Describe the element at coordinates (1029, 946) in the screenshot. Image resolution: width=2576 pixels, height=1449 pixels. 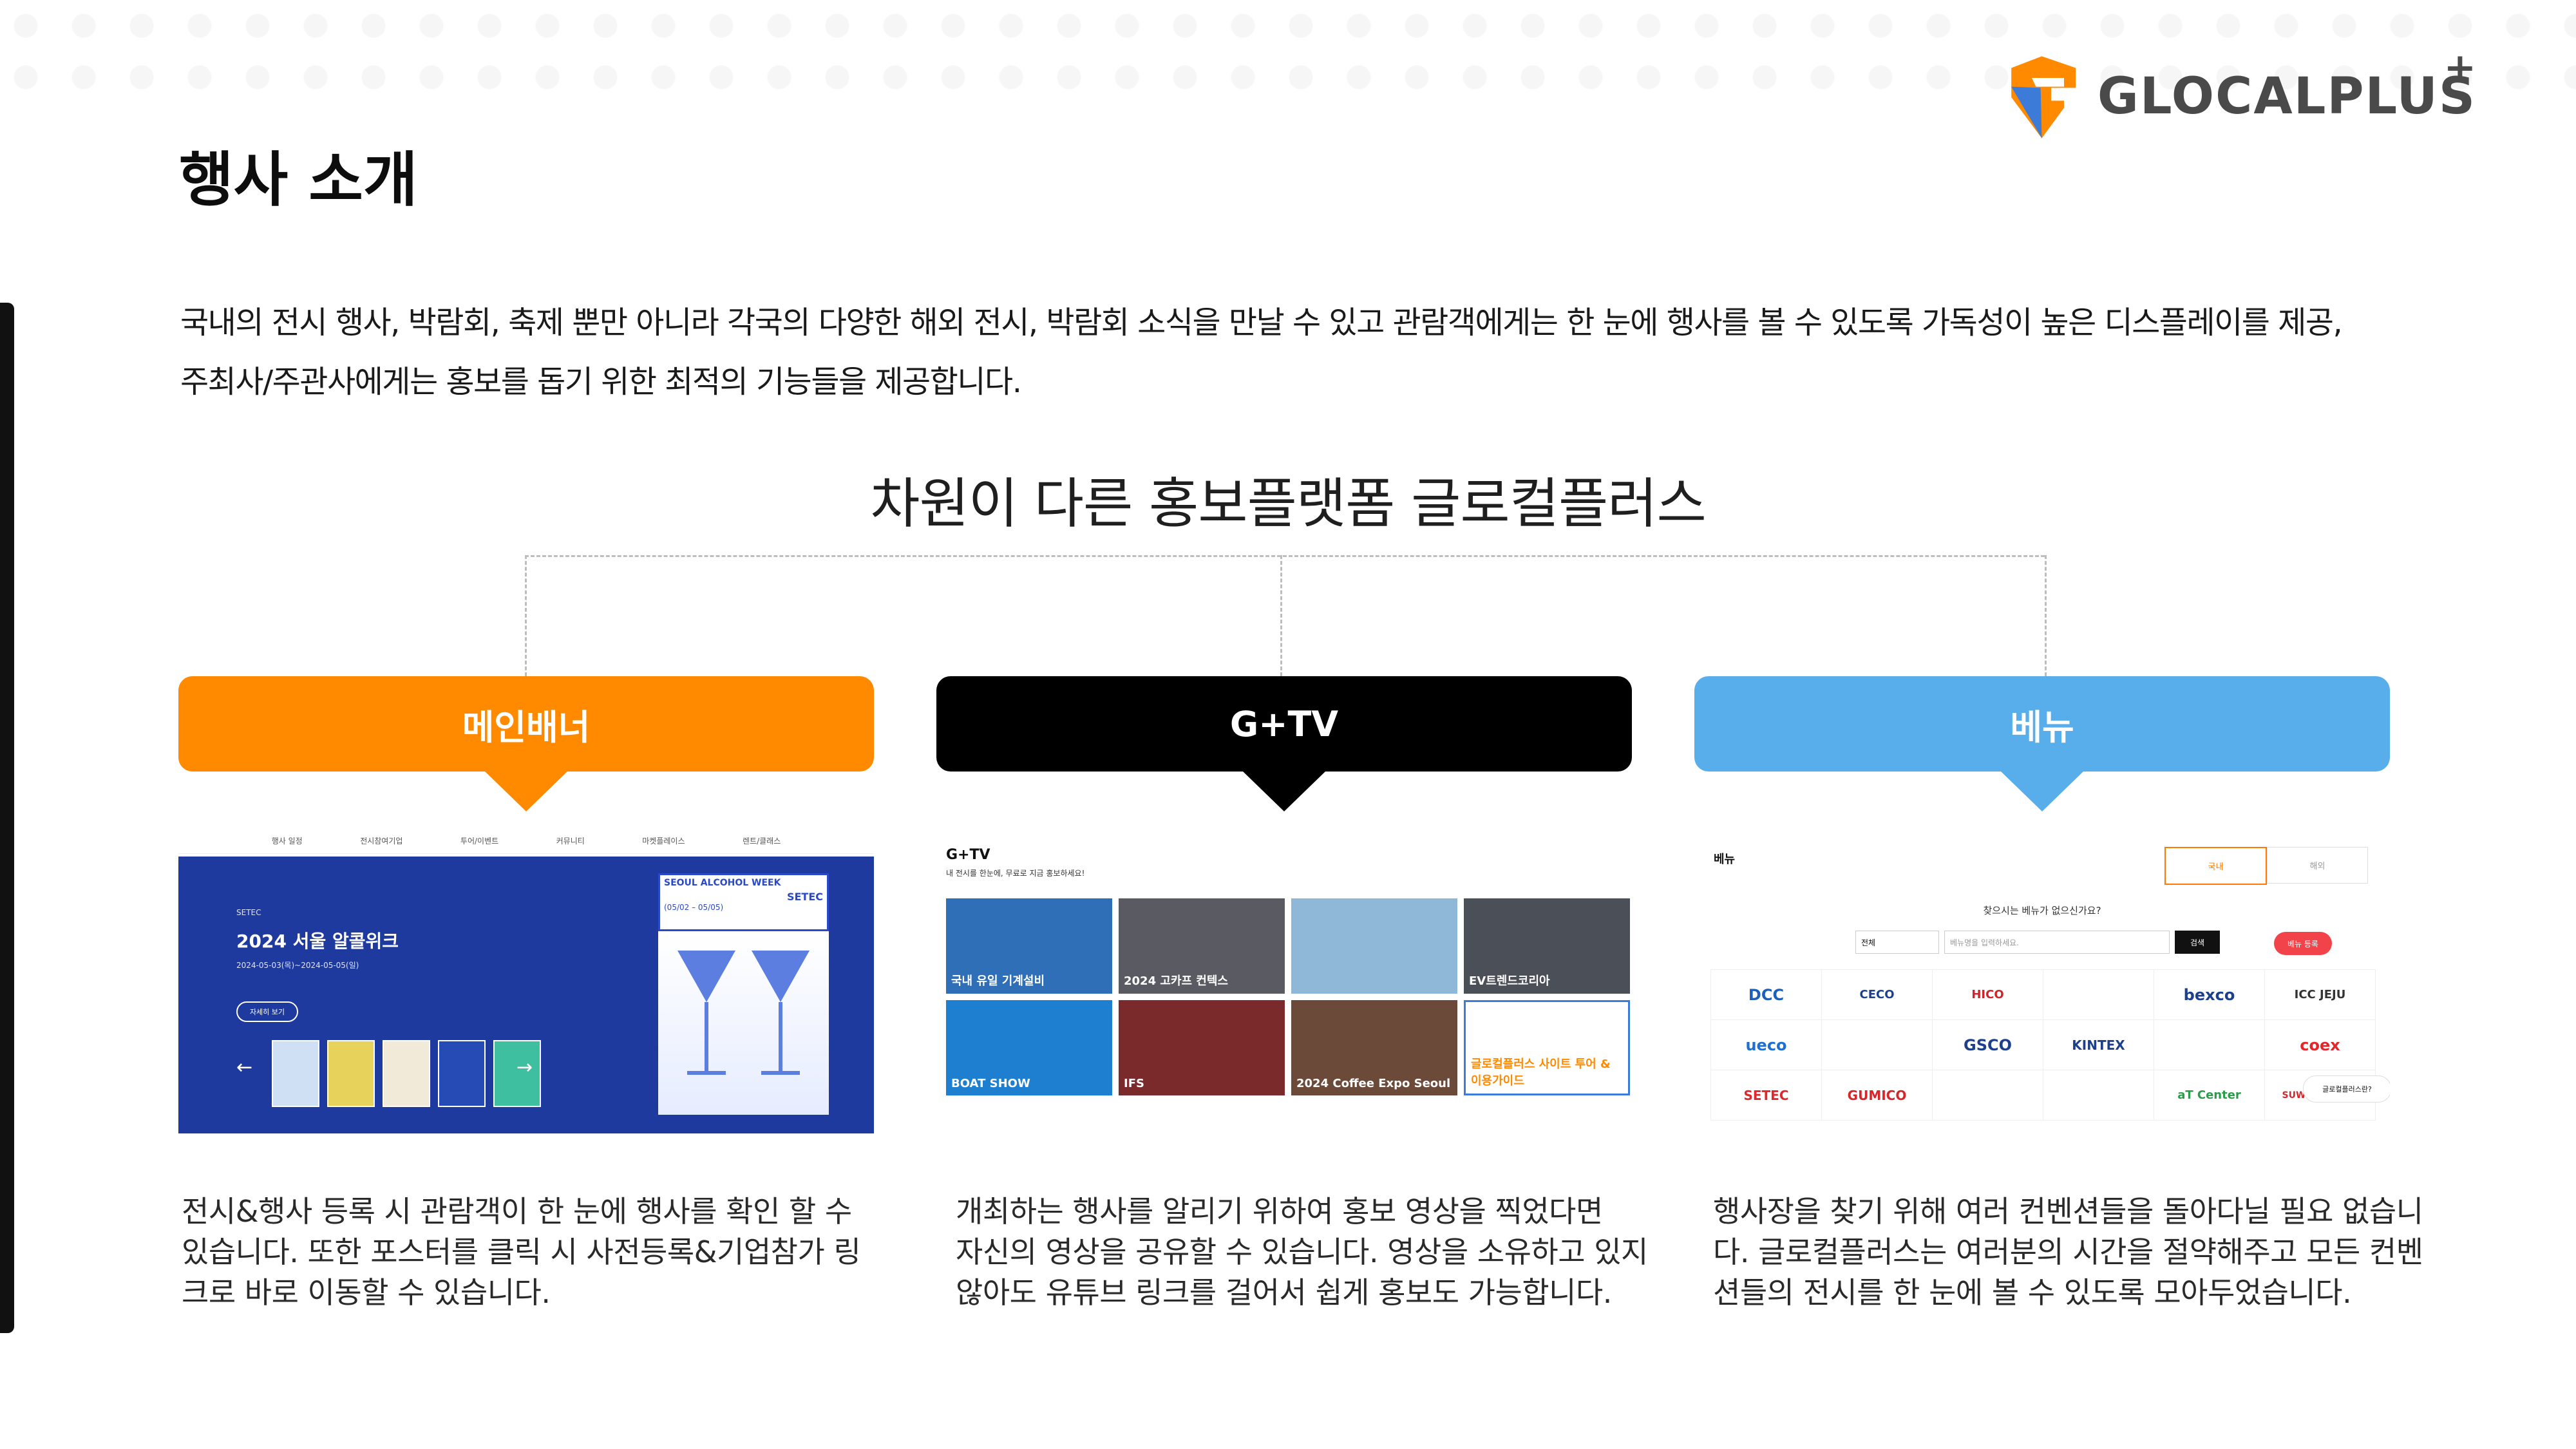
I see `video-tile: 국내 유일 기계설비` at that location.